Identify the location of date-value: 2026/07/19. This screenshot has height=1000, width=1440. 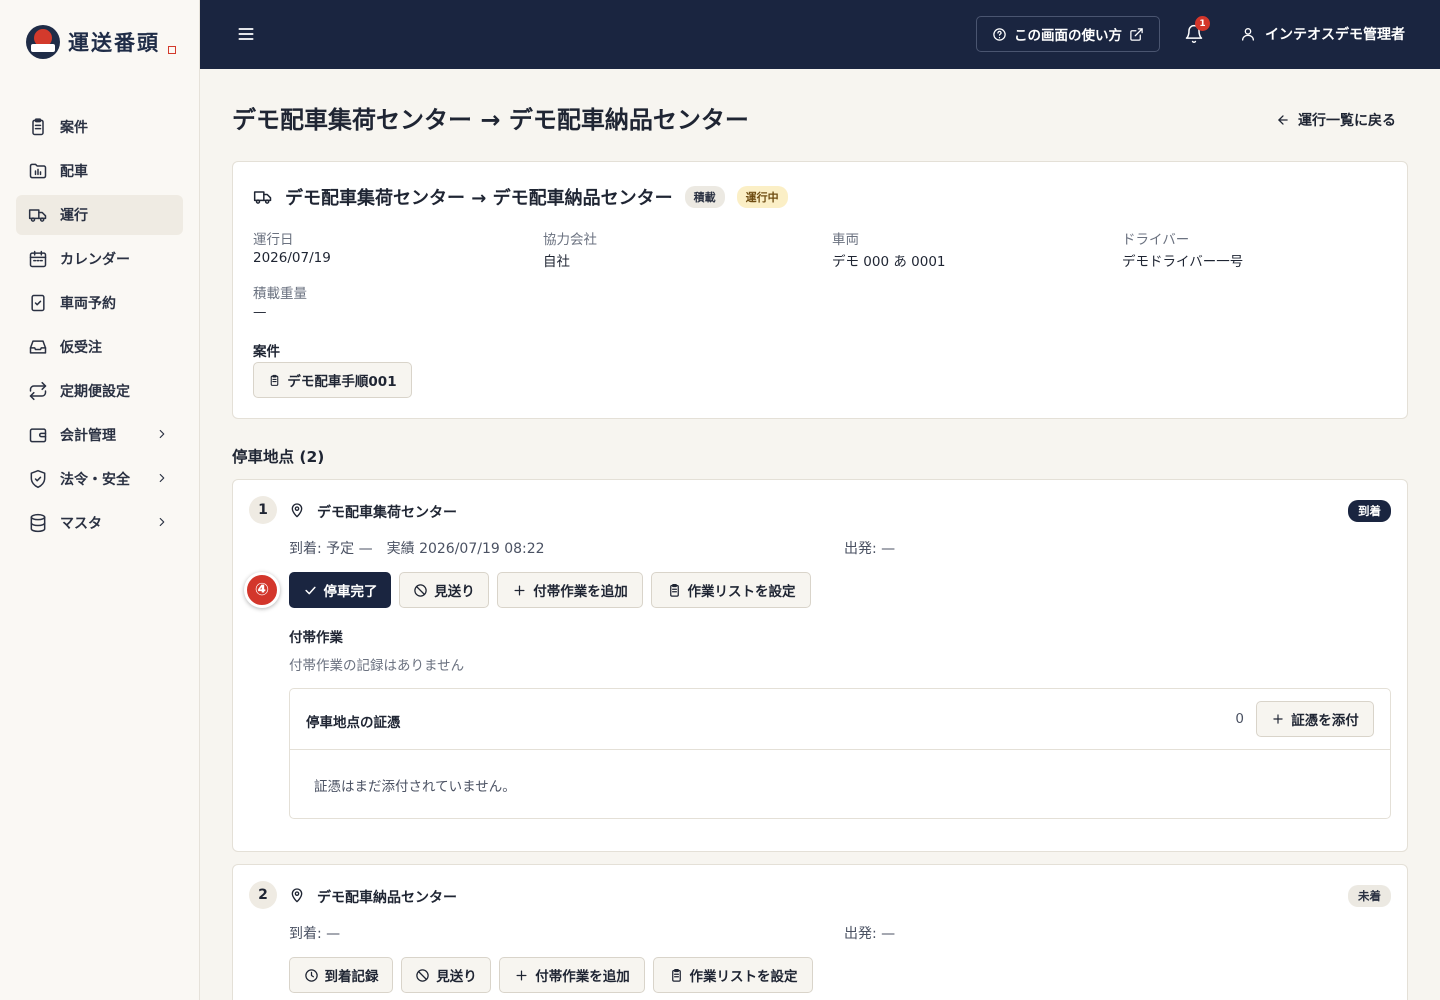
(292, 258).